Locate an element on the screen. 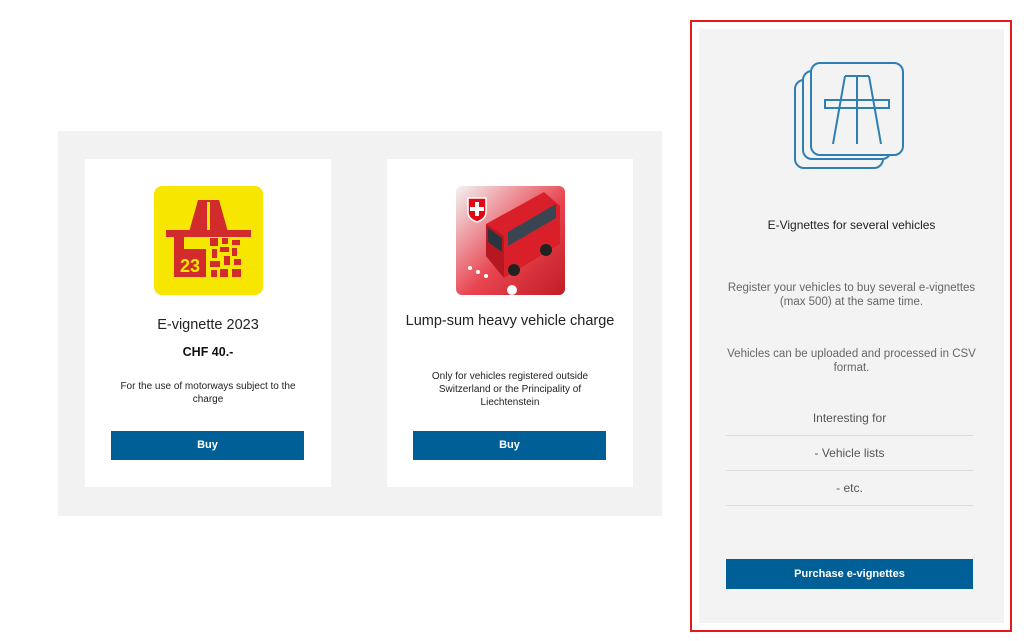  buy-heavy-vehicle-charge-button: Buy is located at coordinates (509, 445).